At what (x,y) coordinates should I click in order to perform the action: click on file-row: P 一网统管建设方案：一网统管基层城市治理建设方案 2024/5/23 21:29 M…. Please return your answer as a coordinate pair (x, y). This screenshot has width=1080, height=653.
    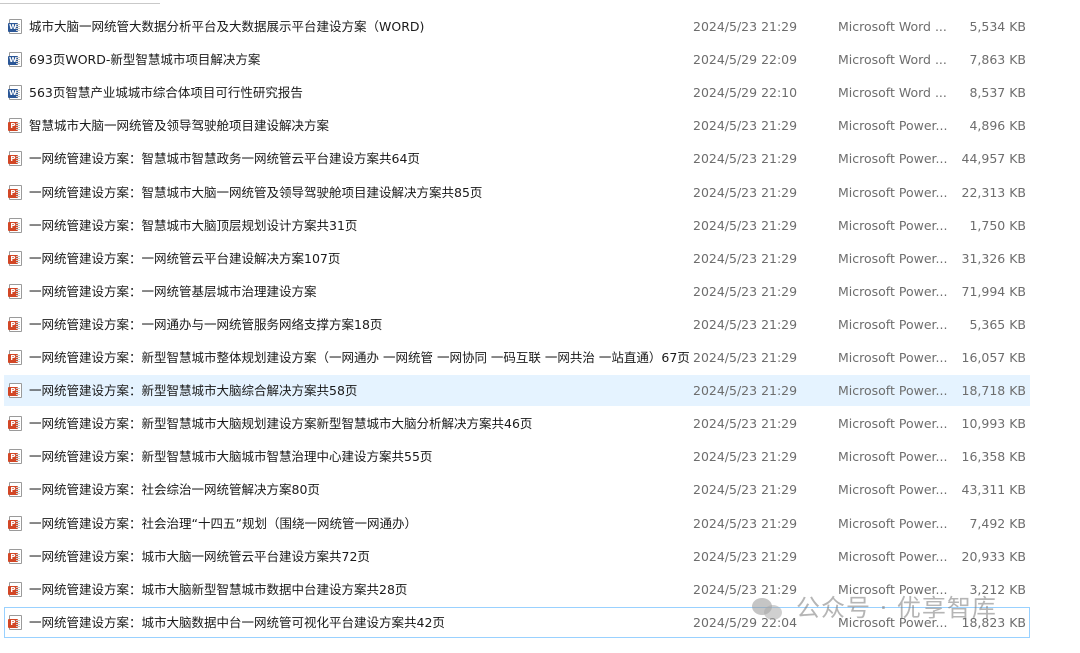
    Looking at the image, I should click on (517, 291).